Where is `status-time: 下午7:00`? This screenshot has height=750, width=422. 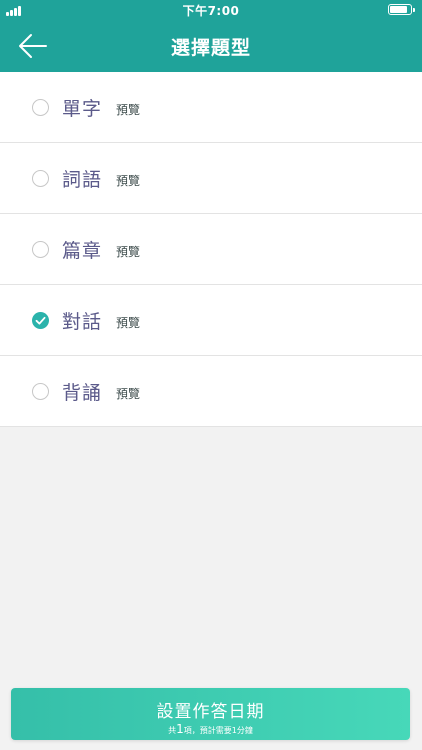
status-time: 下午7:00 is located at coordinates (211, 11).